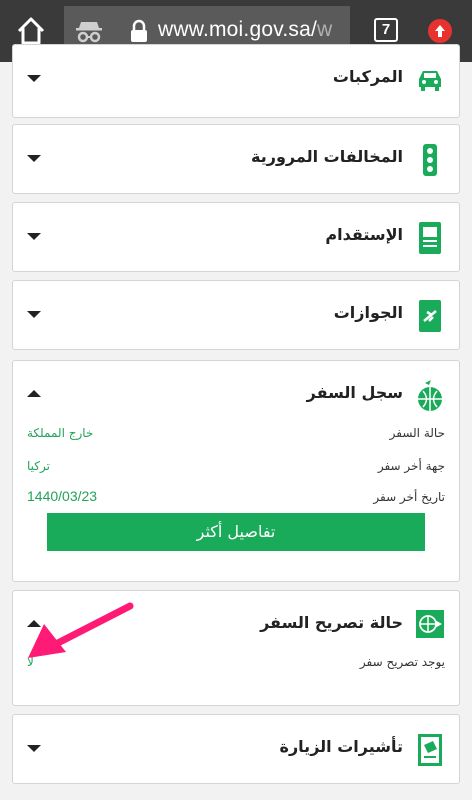  What do you see at coordinates (341, 746) in the screenshot?
I see `section-title: تأشيرات الزيارة` at bounding box center [341, 746].